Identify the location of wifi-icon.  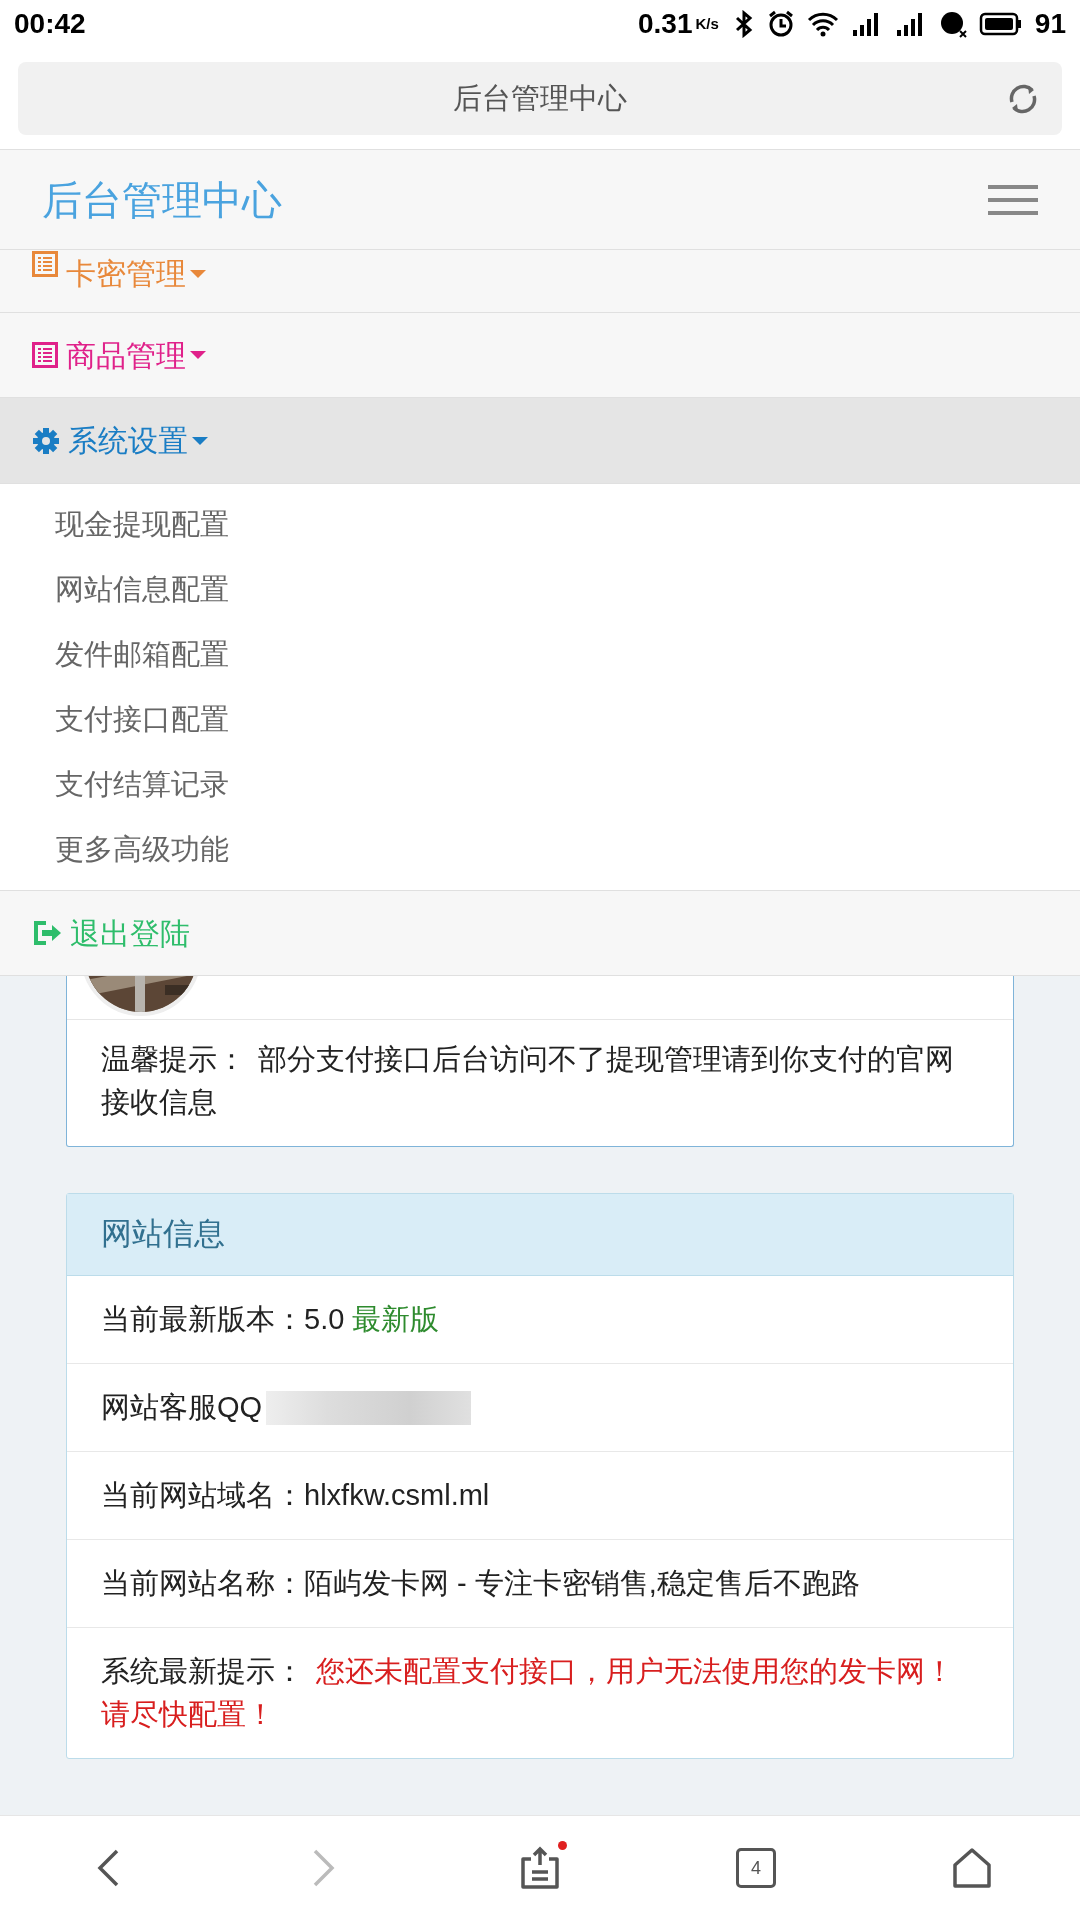
(822, 24).